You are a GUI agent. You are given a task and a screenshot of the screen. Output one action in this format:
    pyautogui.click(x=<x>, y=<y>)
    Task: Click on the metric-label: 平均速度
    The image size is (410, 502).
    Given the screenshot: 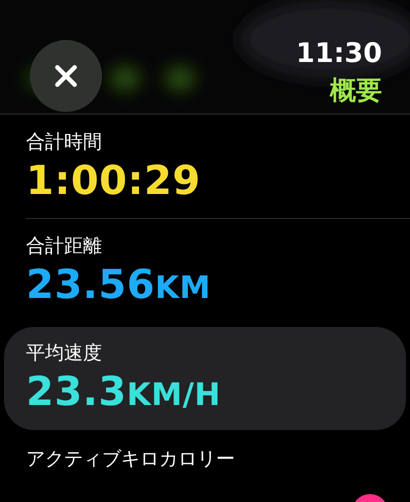 What is the action you would take?
    pyautogui.click(x=64, y=353)
    